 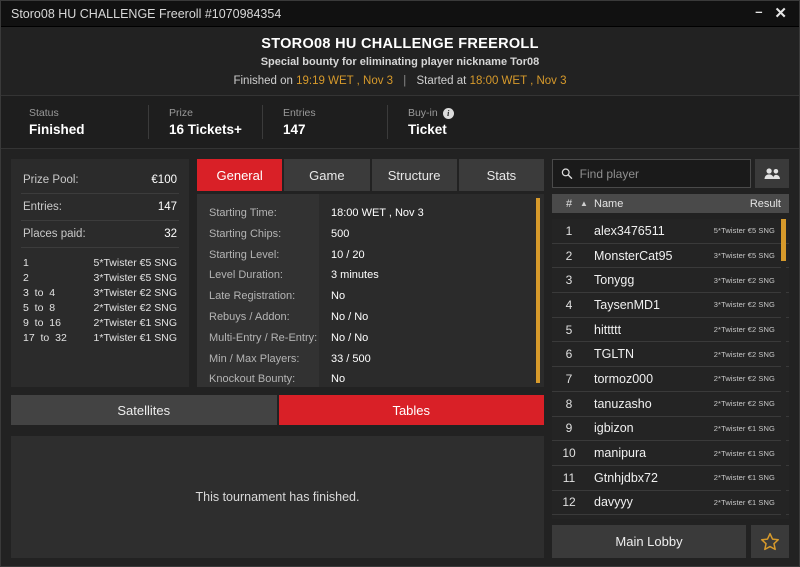 What do you see at coordinates (501, 175) in the screenshot?
I see `tab-stats: Stats` at bounding box center [501, 175].